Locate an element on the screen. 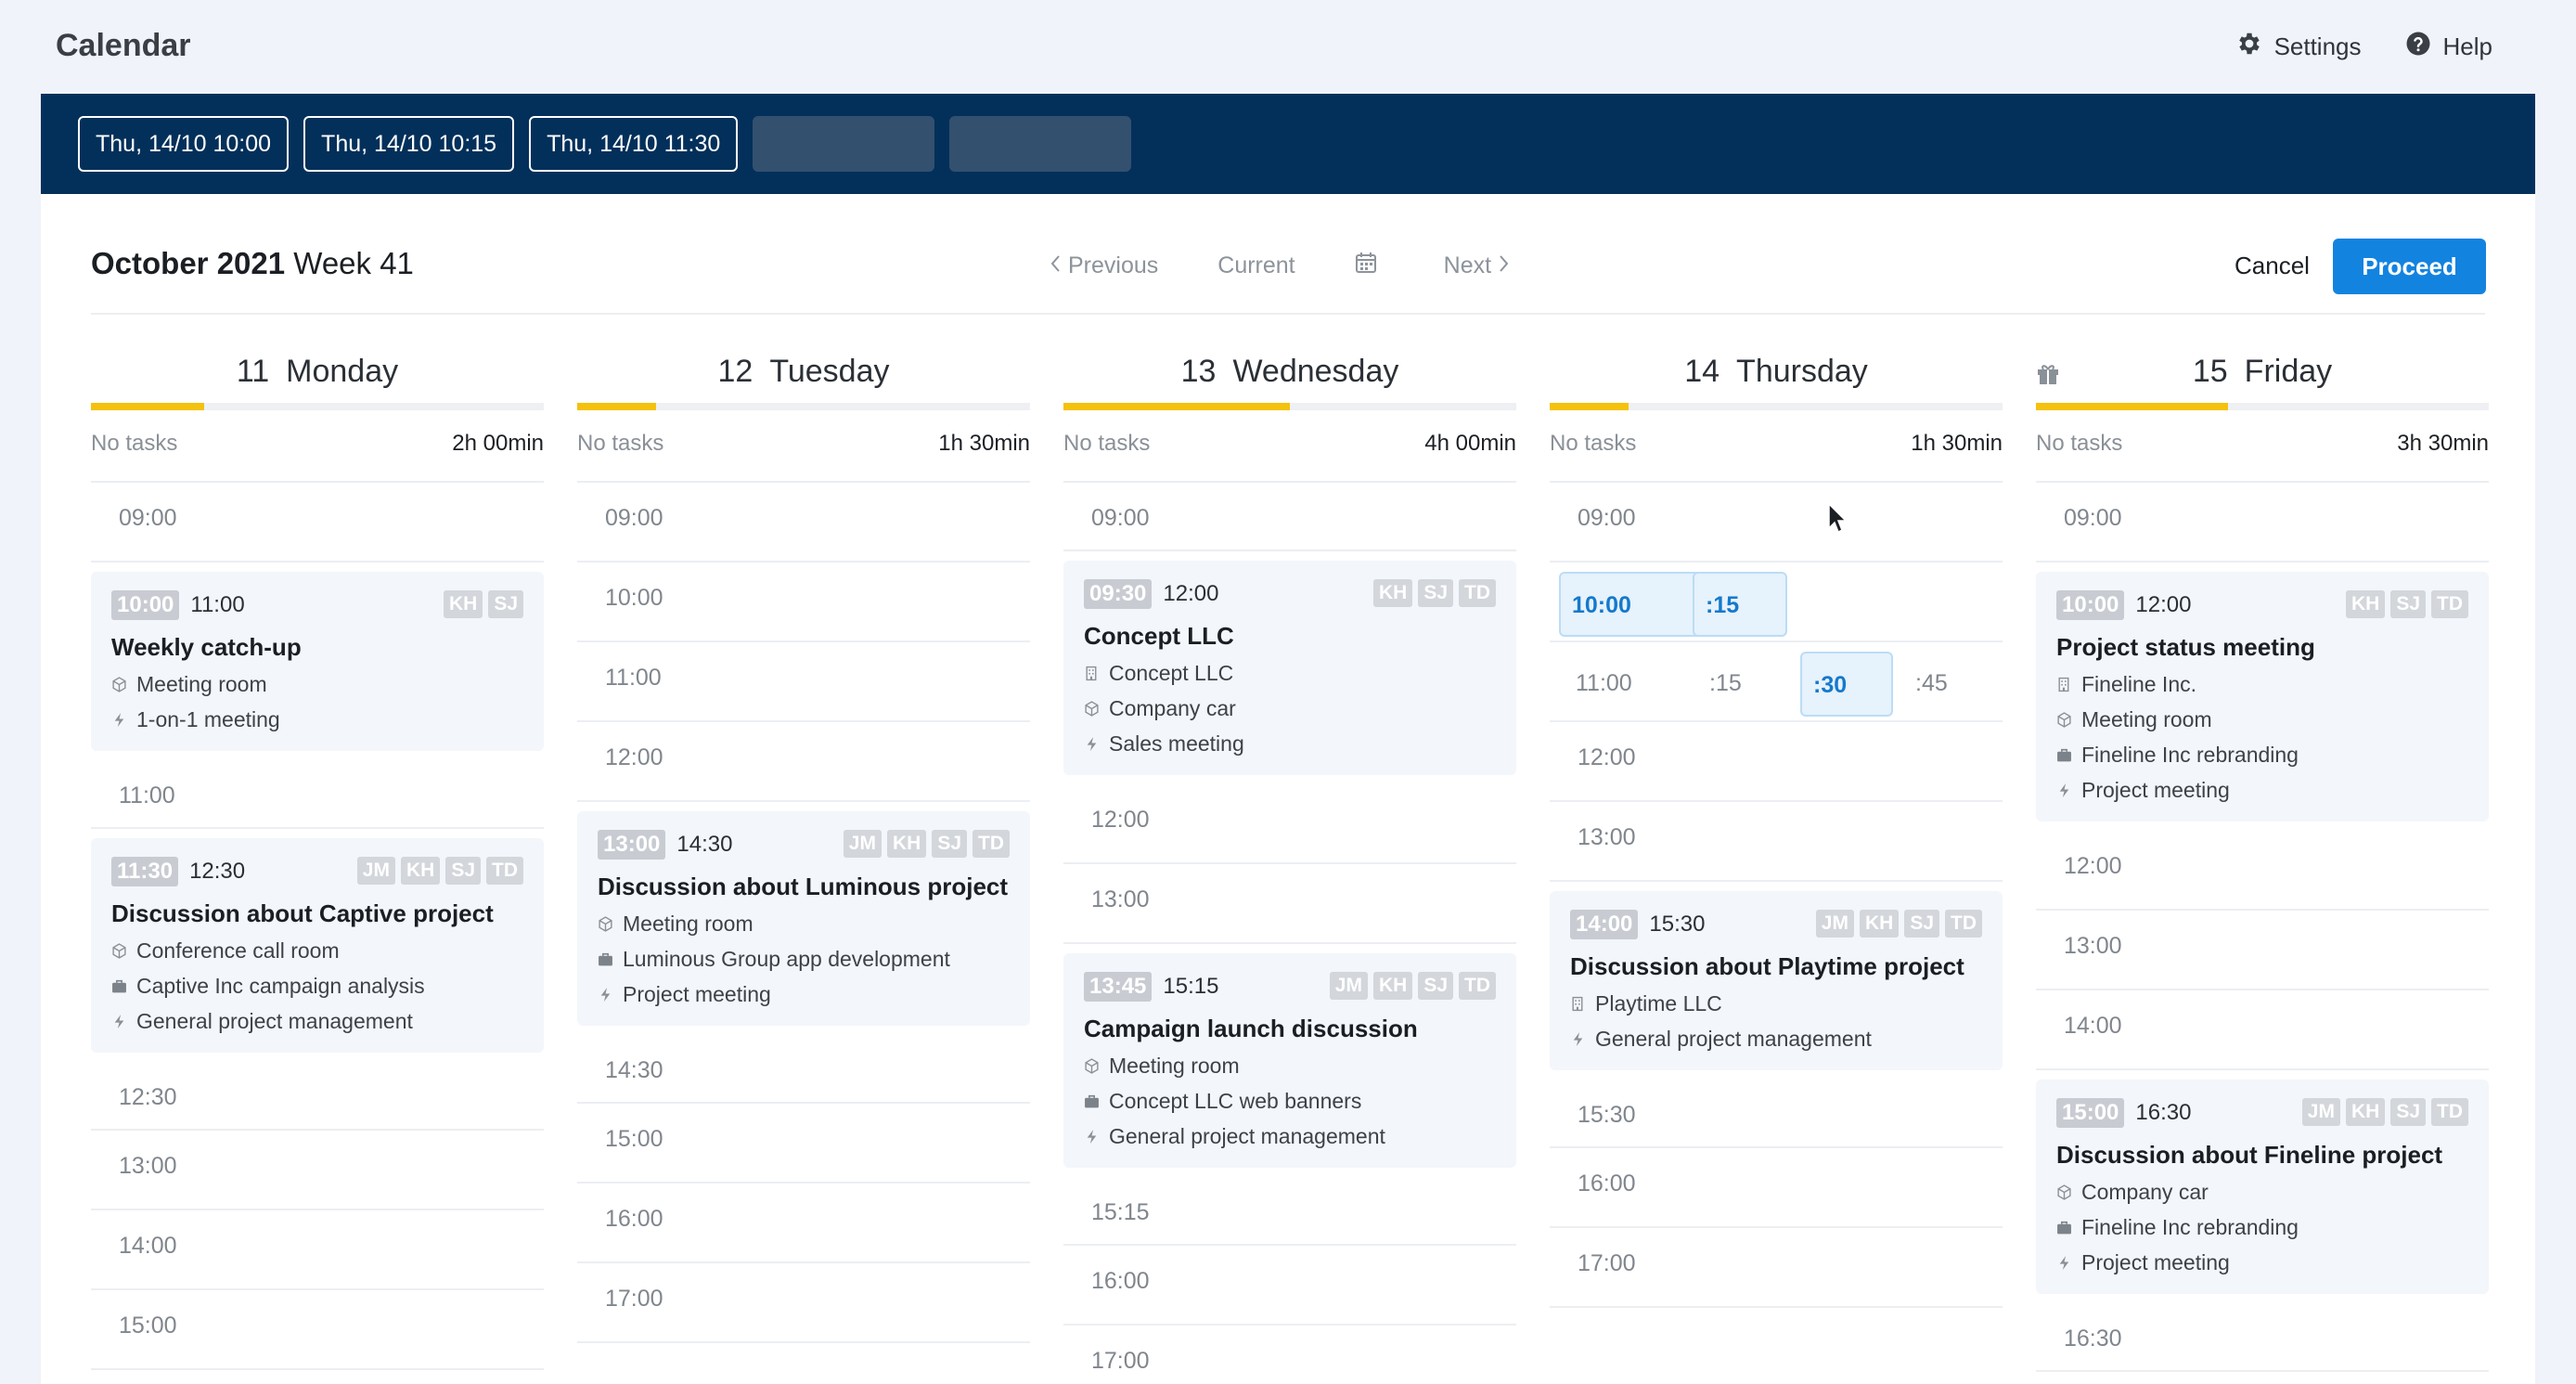 The image size is (2576, 1384). day-title: 15 Friday is located at coordinates (2262, 372).